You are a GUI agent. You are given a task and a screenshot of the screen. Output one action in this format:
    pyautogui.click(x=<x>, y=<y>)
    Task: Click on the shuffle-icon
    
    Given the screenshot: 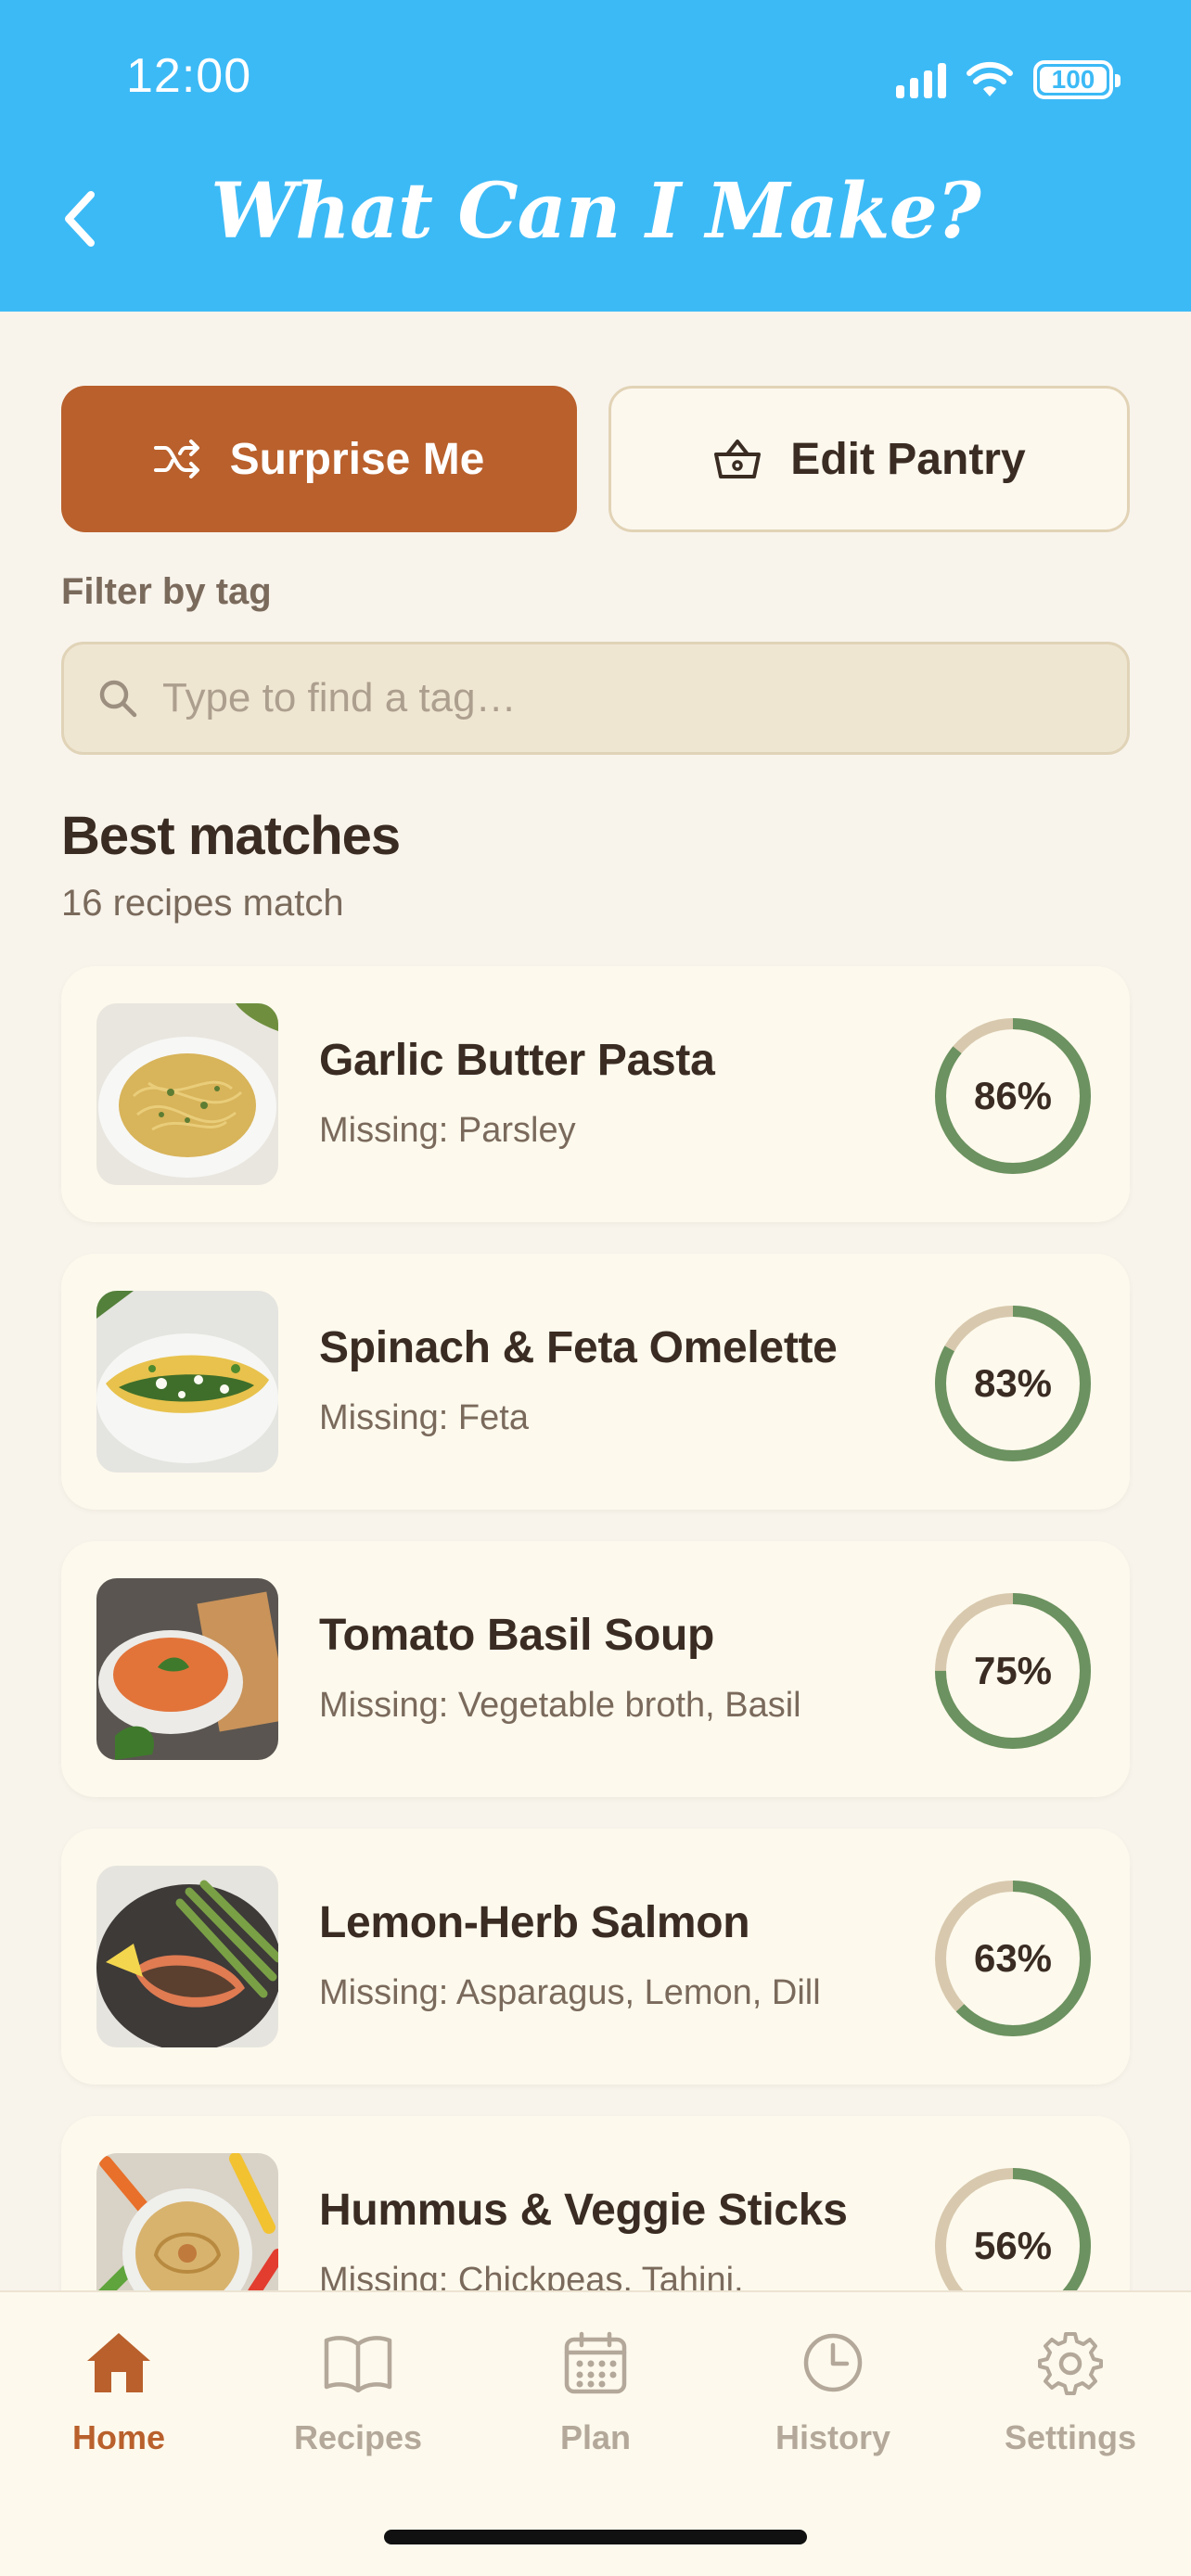 What is the action you would take?
    pyautogui.click(x=176, y=459)
    